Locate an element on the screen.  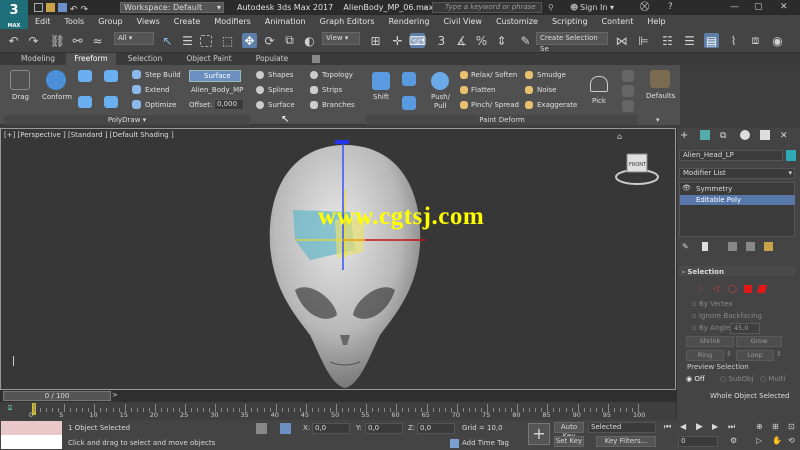
scene-explorer-icon: ☷ is located at coordinates (667, 40).